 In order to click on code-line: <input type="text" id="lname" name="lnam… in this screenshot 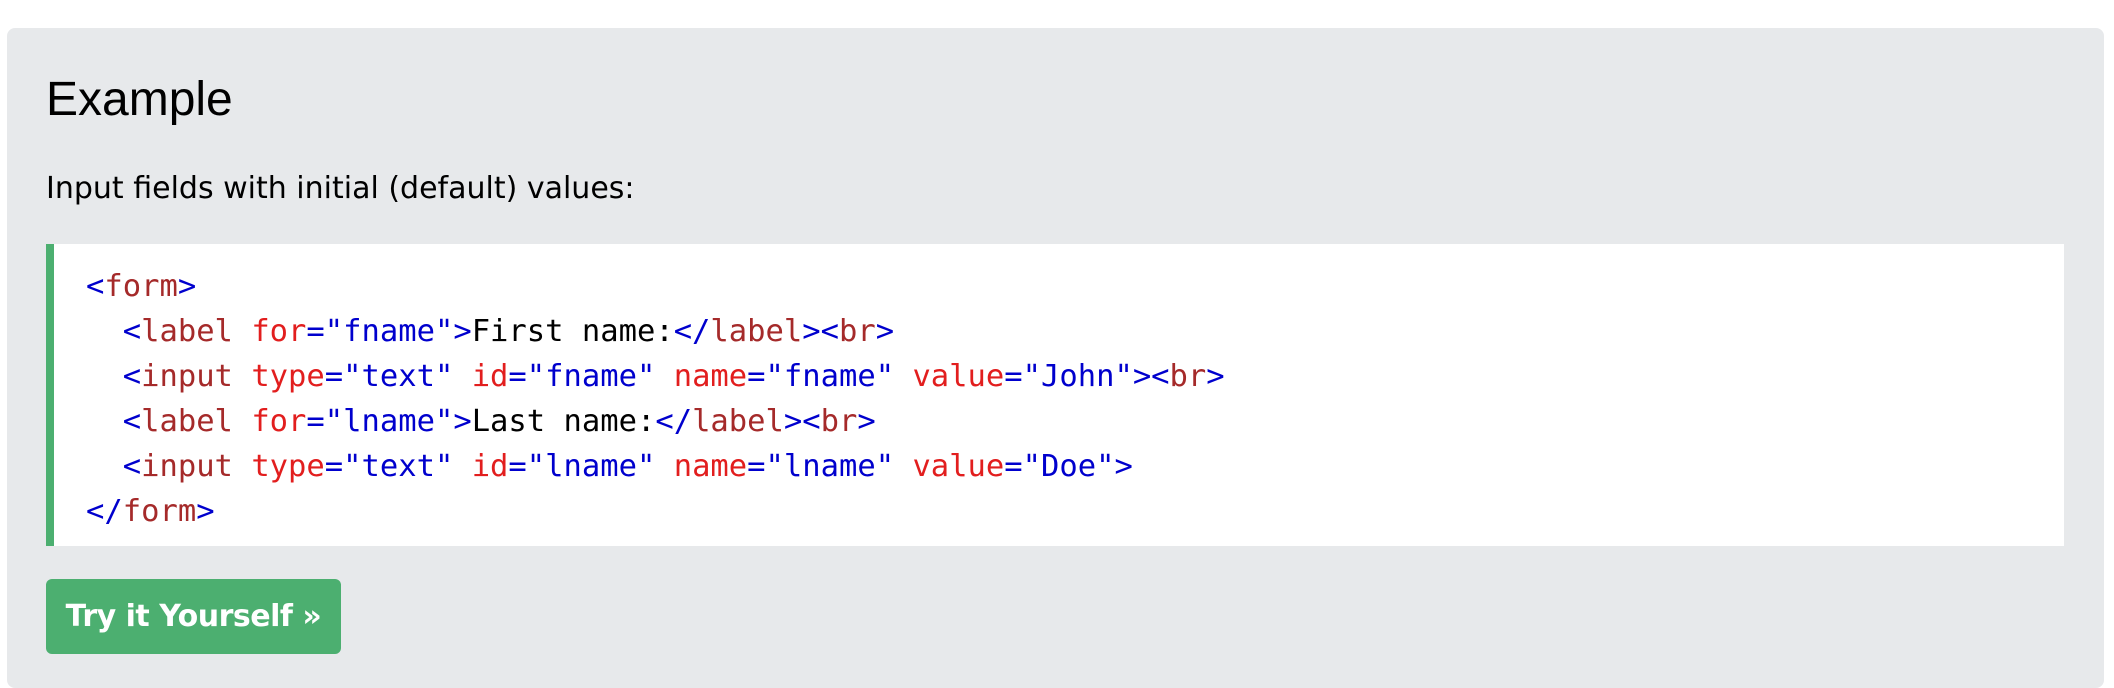, I will do `click(655, 466)`.